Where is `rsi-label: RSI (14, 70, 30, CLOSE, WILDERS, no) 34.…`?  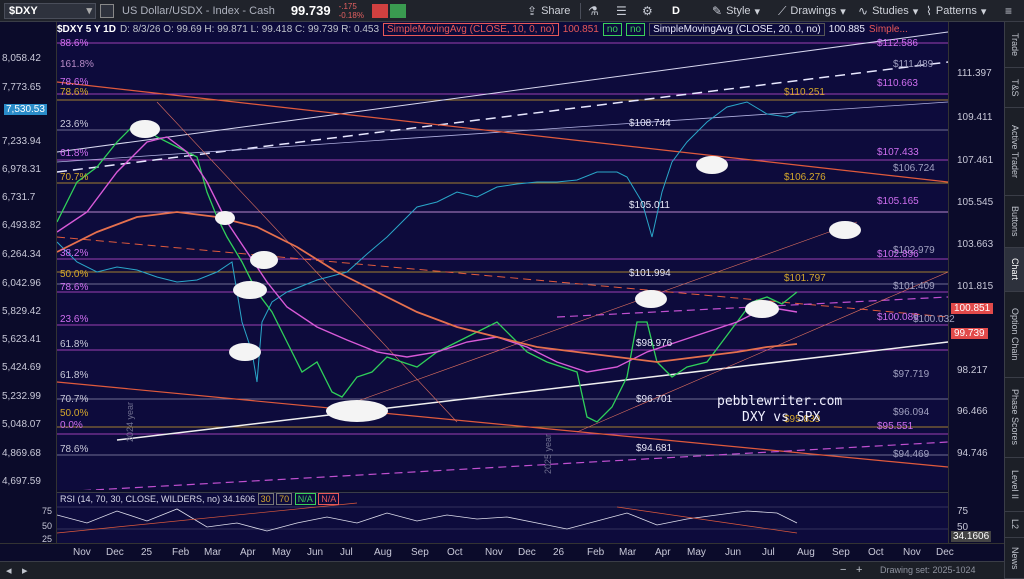 rsi-label: RSI (14, 70, 30, CLOSE, WILDERS, no) 34.… is located at coordinates (200, 499).